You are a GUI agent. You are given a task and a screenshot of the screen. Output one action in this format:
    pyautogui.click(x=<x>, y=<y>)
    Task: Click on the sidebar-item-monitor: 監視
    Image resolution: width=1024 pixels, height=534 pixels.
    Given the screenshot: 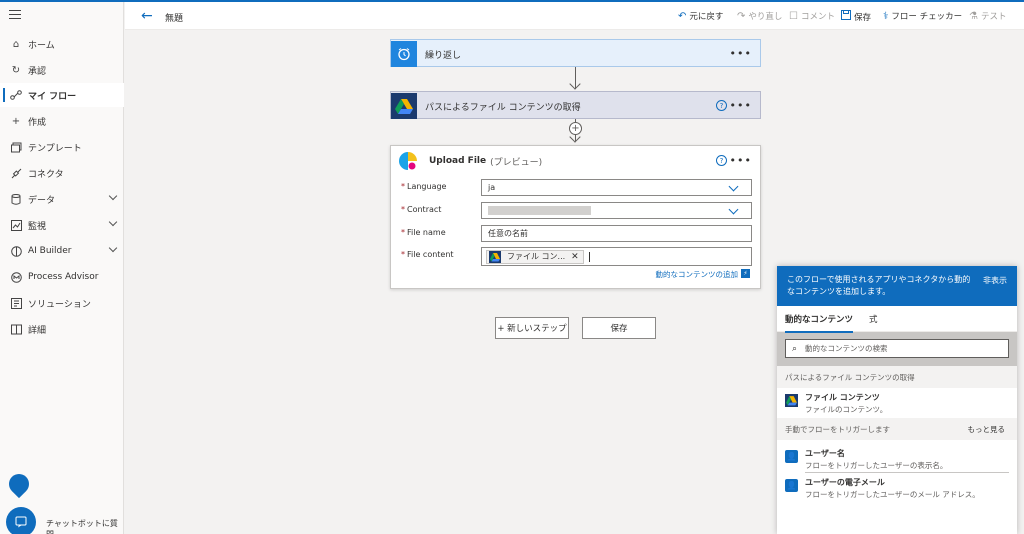 What is the action you would take?
    pyautogui.click(x=62, y=225)
    